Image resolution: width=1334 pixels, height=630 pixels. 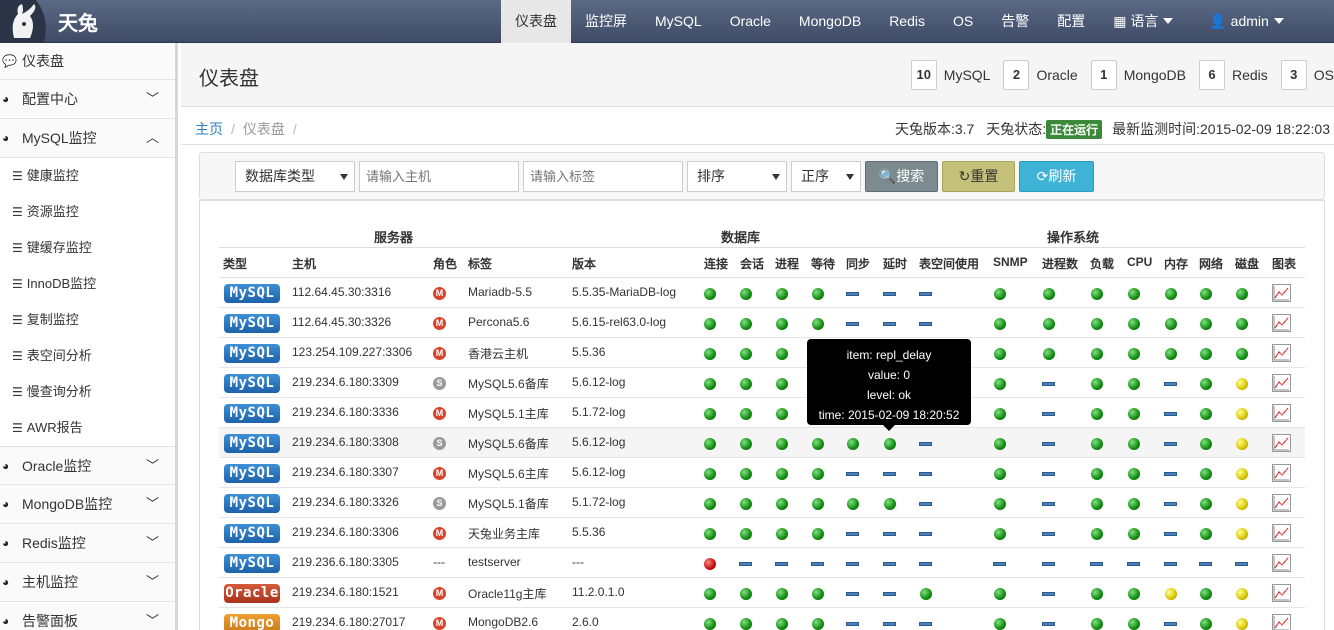 I want to click on count-mongodb: 1 MongoDB, so click(x=1138, y=75).